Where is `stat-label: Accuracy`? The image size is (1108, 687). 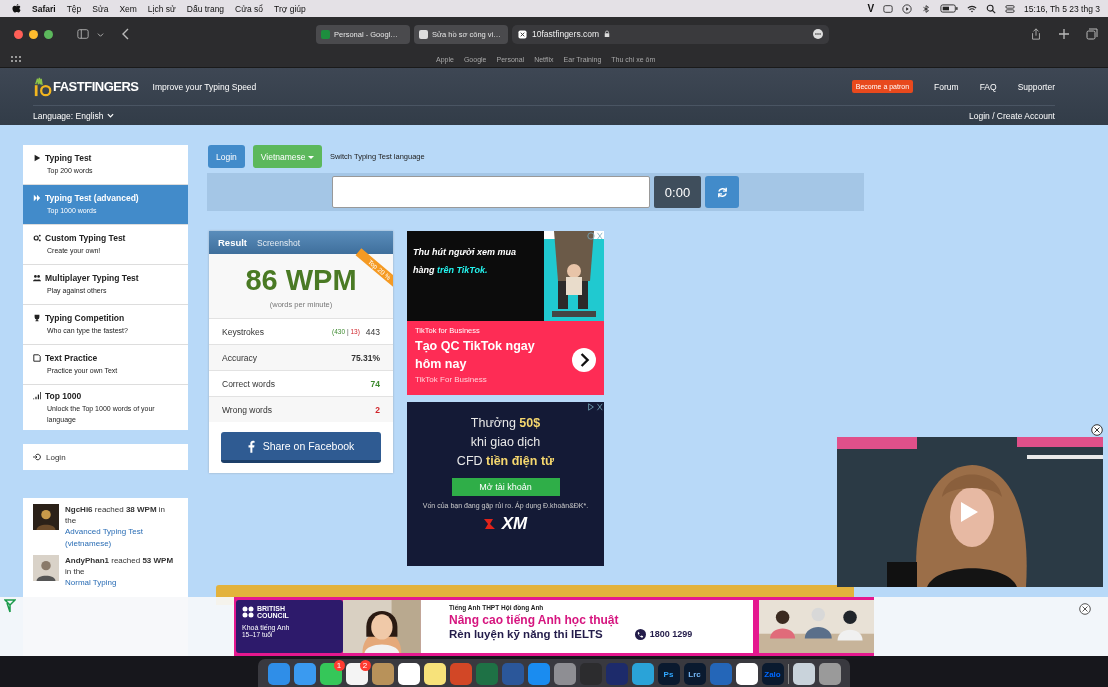 stat-label: Accuracy is located at coordinates (239, 357).